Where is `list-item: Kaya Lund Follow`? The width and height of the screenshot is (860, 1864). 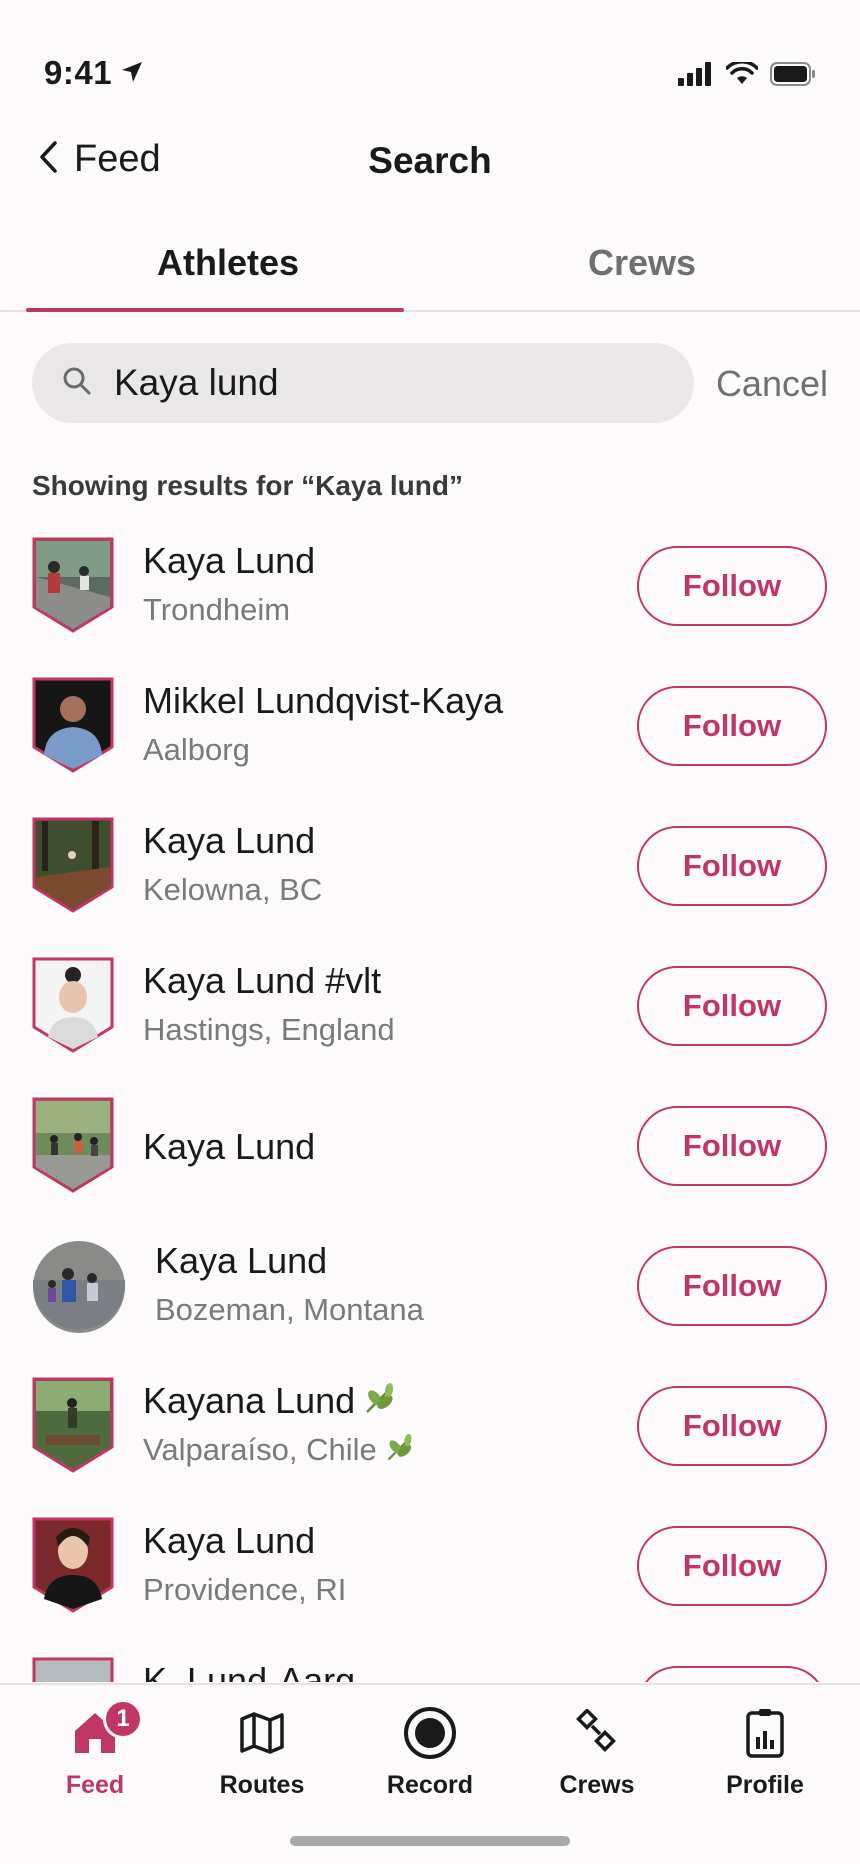 list-item: Kaya Lund Follow is located at coordinates (430, 1150).